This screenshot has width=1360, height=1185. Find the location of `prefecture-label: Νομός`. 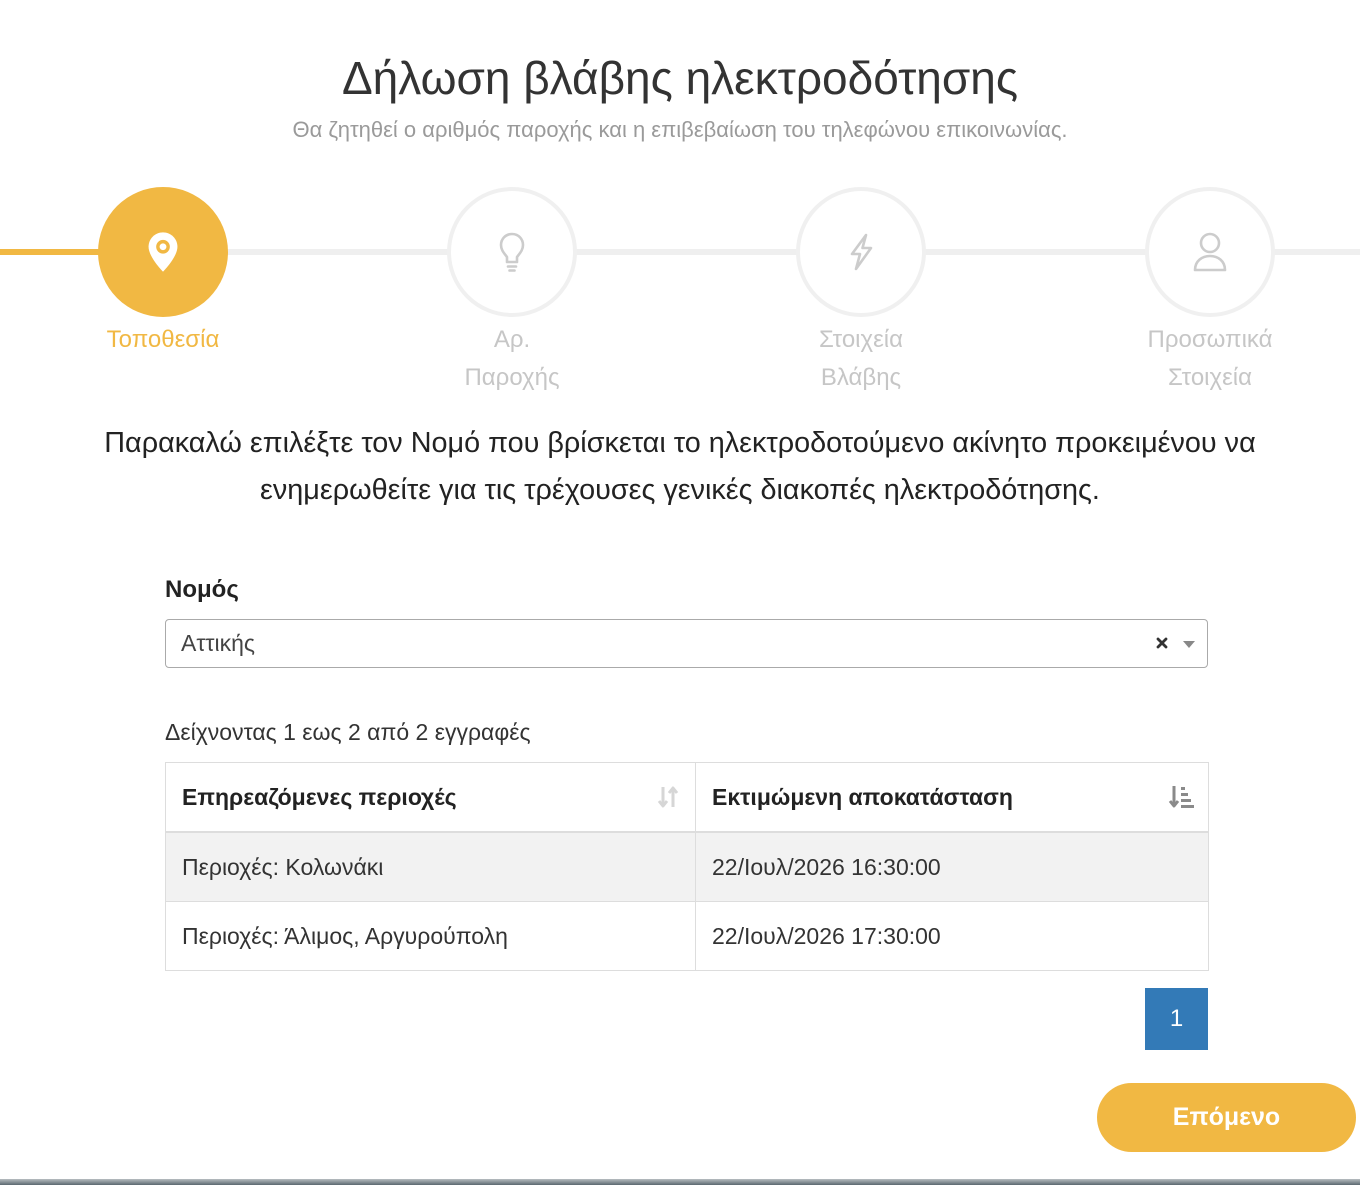

prefecture-label: Νομός is located at coordinates (202, 589).